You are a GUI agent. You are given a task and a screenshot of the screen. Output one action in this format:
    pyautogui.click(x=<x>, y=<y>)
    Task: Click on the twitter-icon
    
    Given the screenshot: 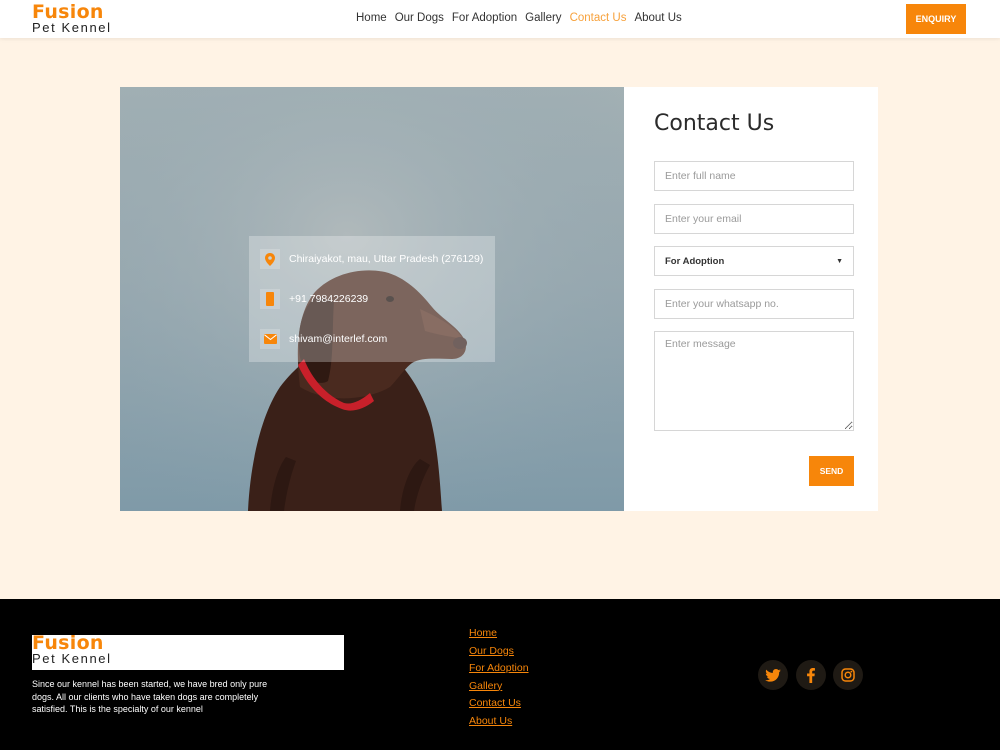 What is the action you would take?
    pyautogui.click(x=773, y=675)
    